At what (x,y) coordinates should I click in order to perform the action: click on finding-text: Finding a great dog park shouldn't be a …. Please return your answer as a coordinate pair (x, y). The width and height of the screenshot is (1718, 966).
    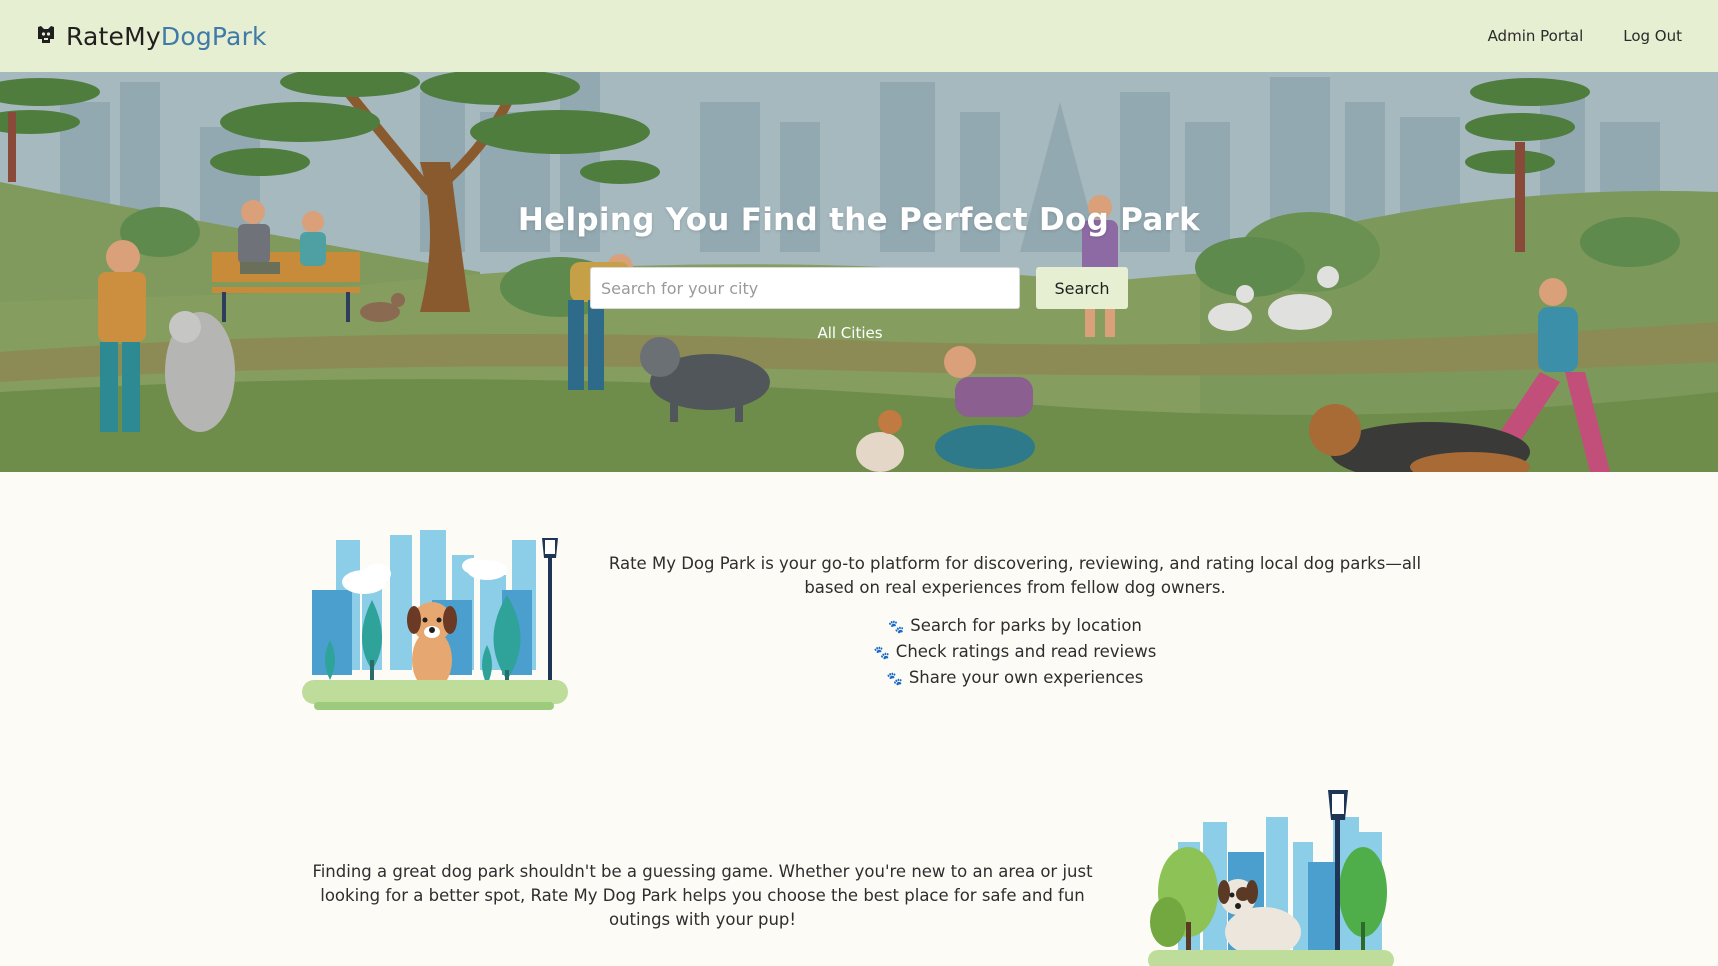
    Looking at the image, I should click on (702, 895).